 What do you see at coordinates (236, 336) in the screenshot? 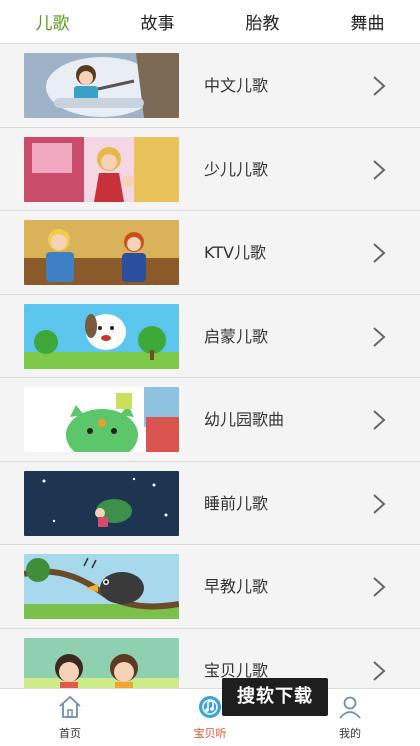
I see `category-label: 启蒙儿歌` at bounding box center [236, 336].